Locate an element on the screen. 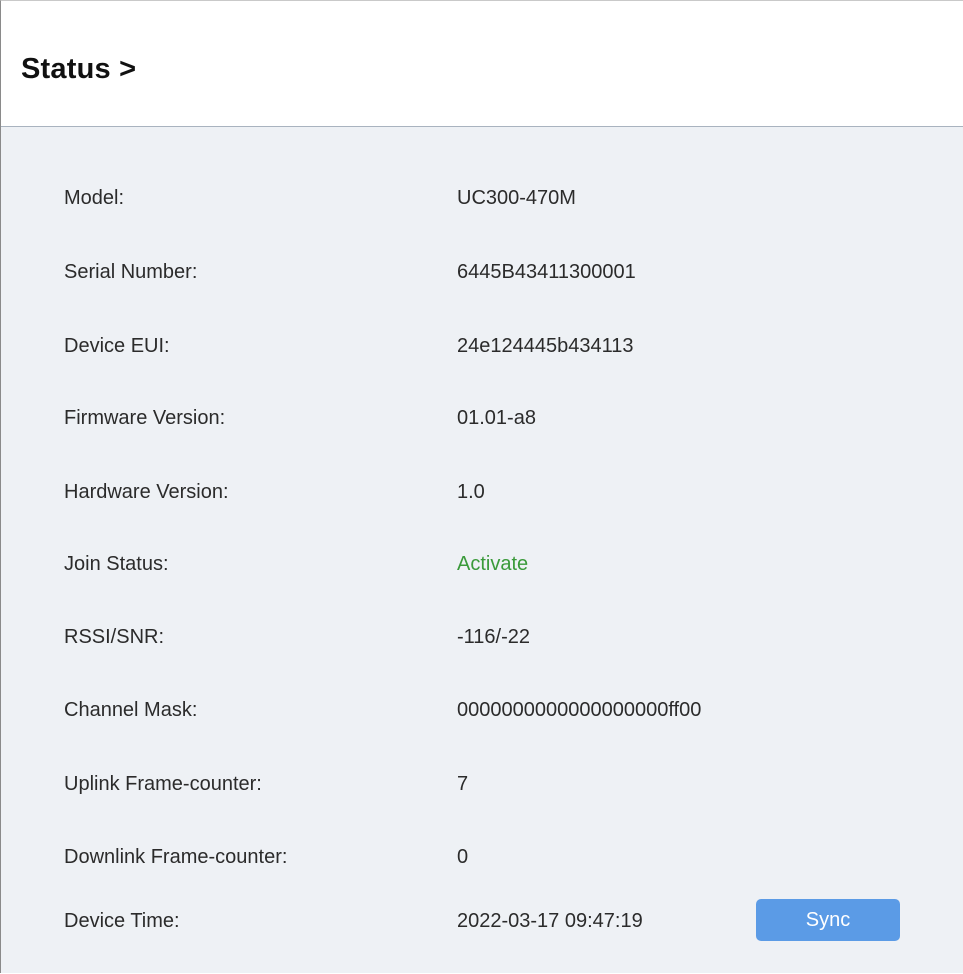 This screenshot has height=974, width=963. row-hardware-version: Hardware Version: 1.0 is located at coordinates (482, 493).